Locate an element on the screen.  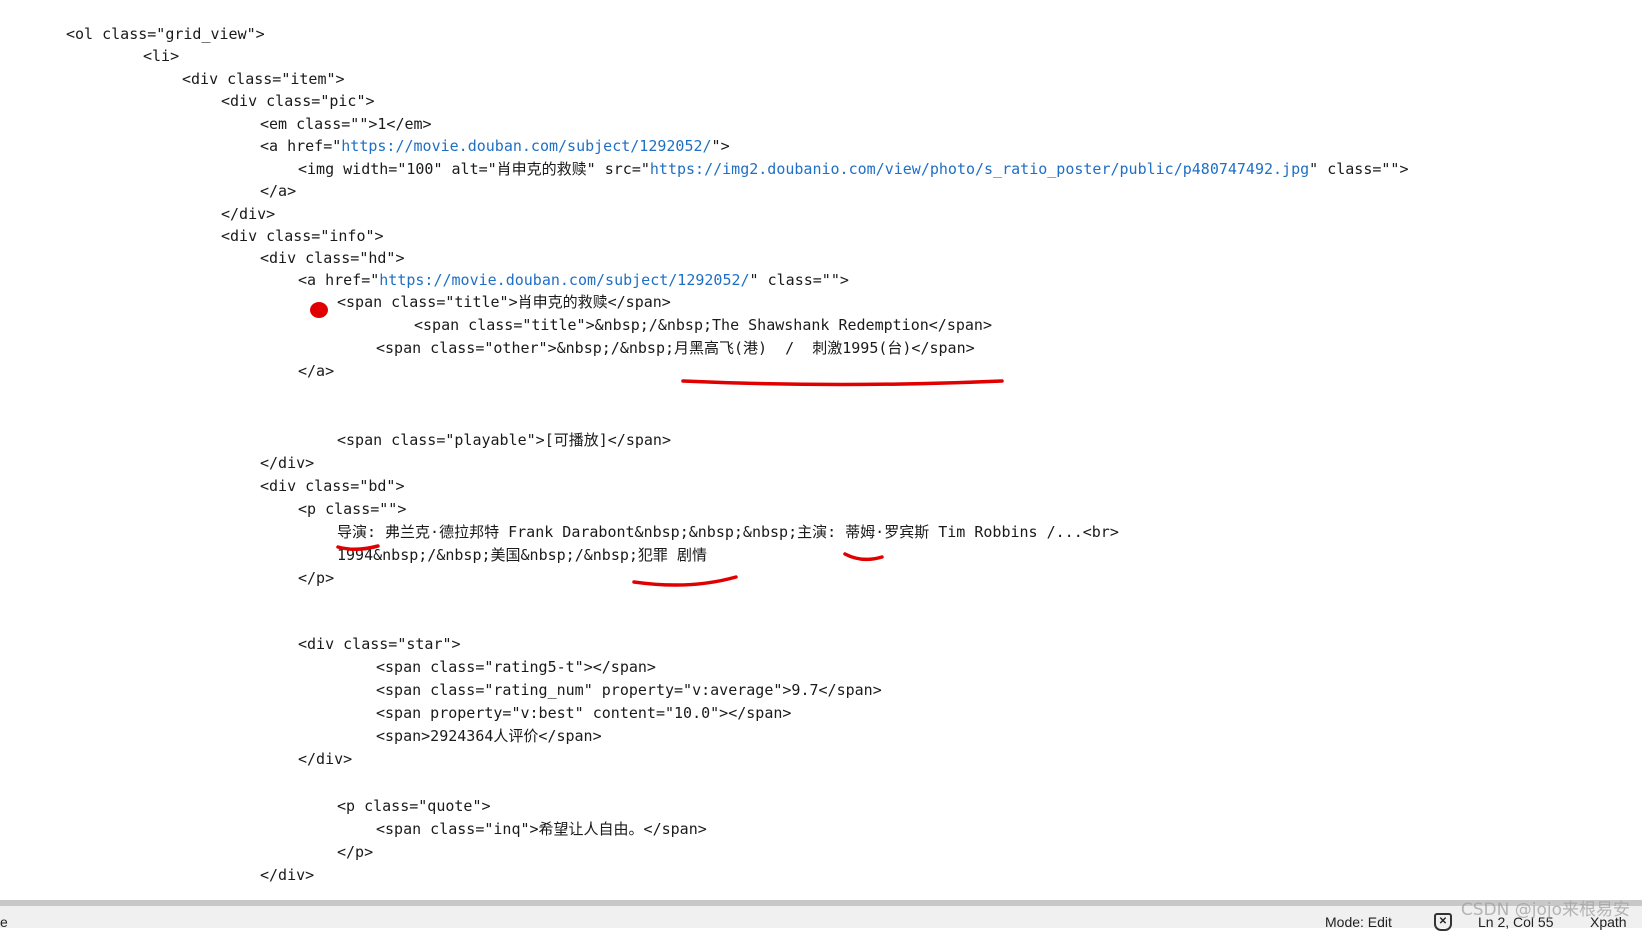
code-line: <div class="bd"> is located at coordinates (332, 486).